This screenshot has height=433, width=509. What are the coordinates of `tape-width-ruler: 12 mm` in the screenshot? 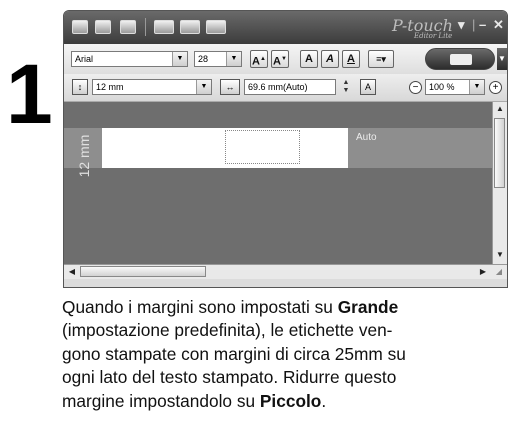 It's located at (85, 152).